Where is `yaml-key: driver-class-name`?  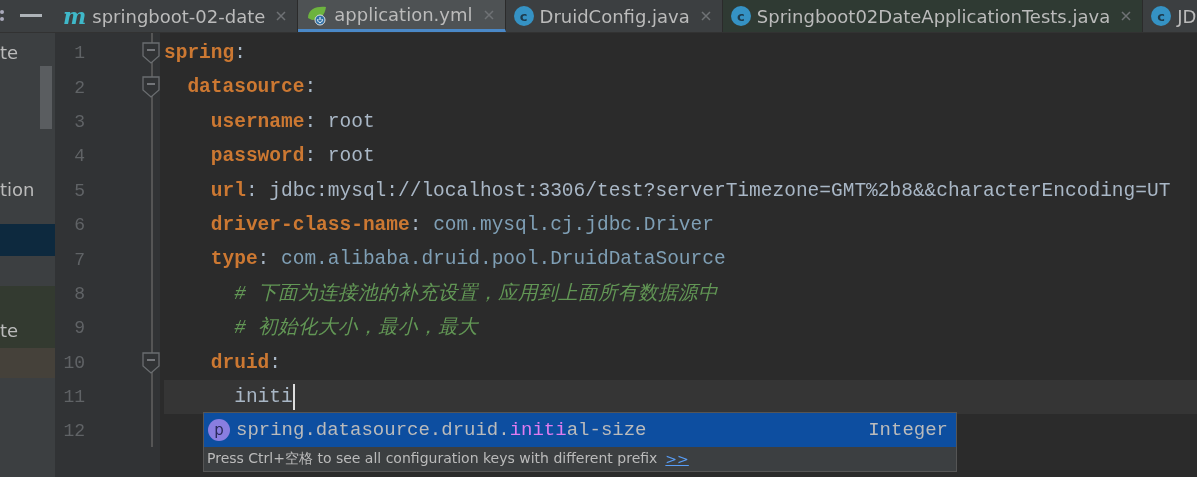 yaml-key: driver-class-name is located at coordinates (310, 224).